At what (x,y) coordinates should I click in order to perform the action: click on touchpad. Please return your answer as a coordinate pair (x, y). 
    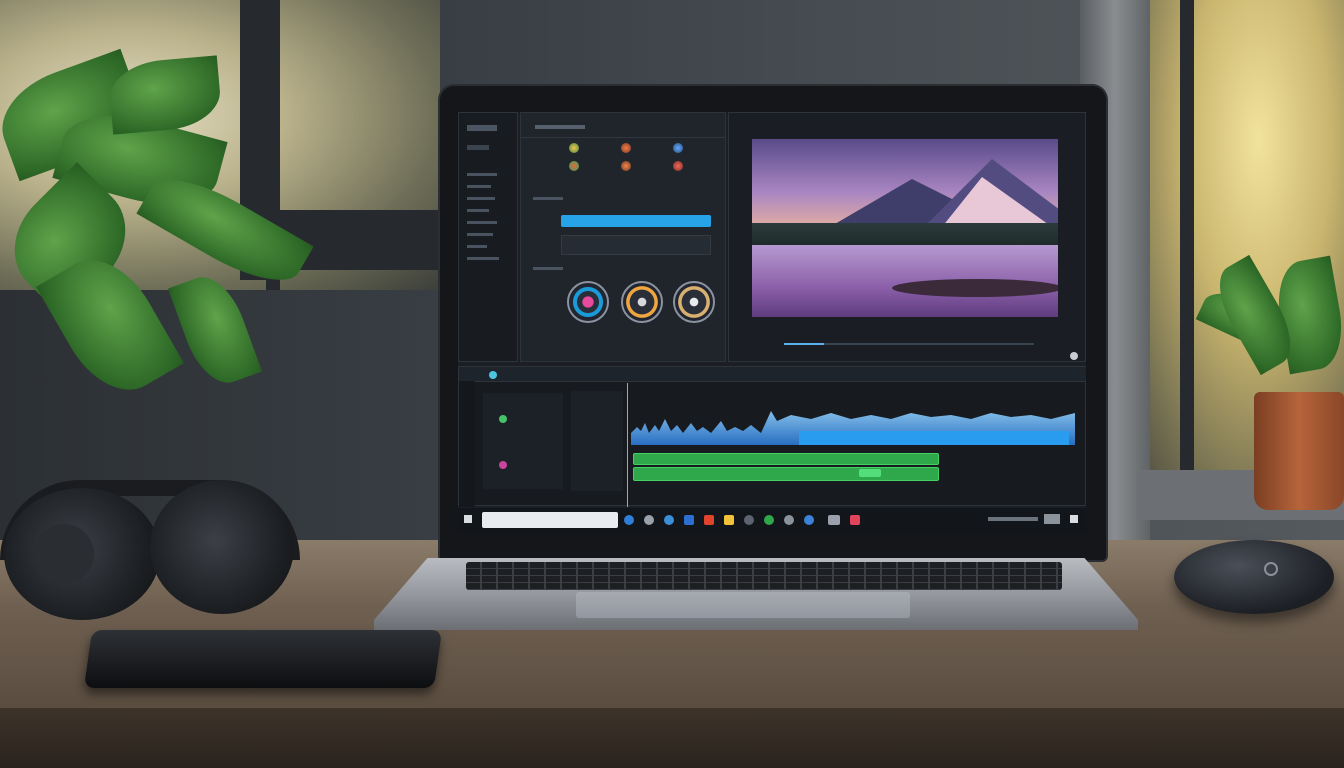
    Looking at the image, I should click on (743, 605).